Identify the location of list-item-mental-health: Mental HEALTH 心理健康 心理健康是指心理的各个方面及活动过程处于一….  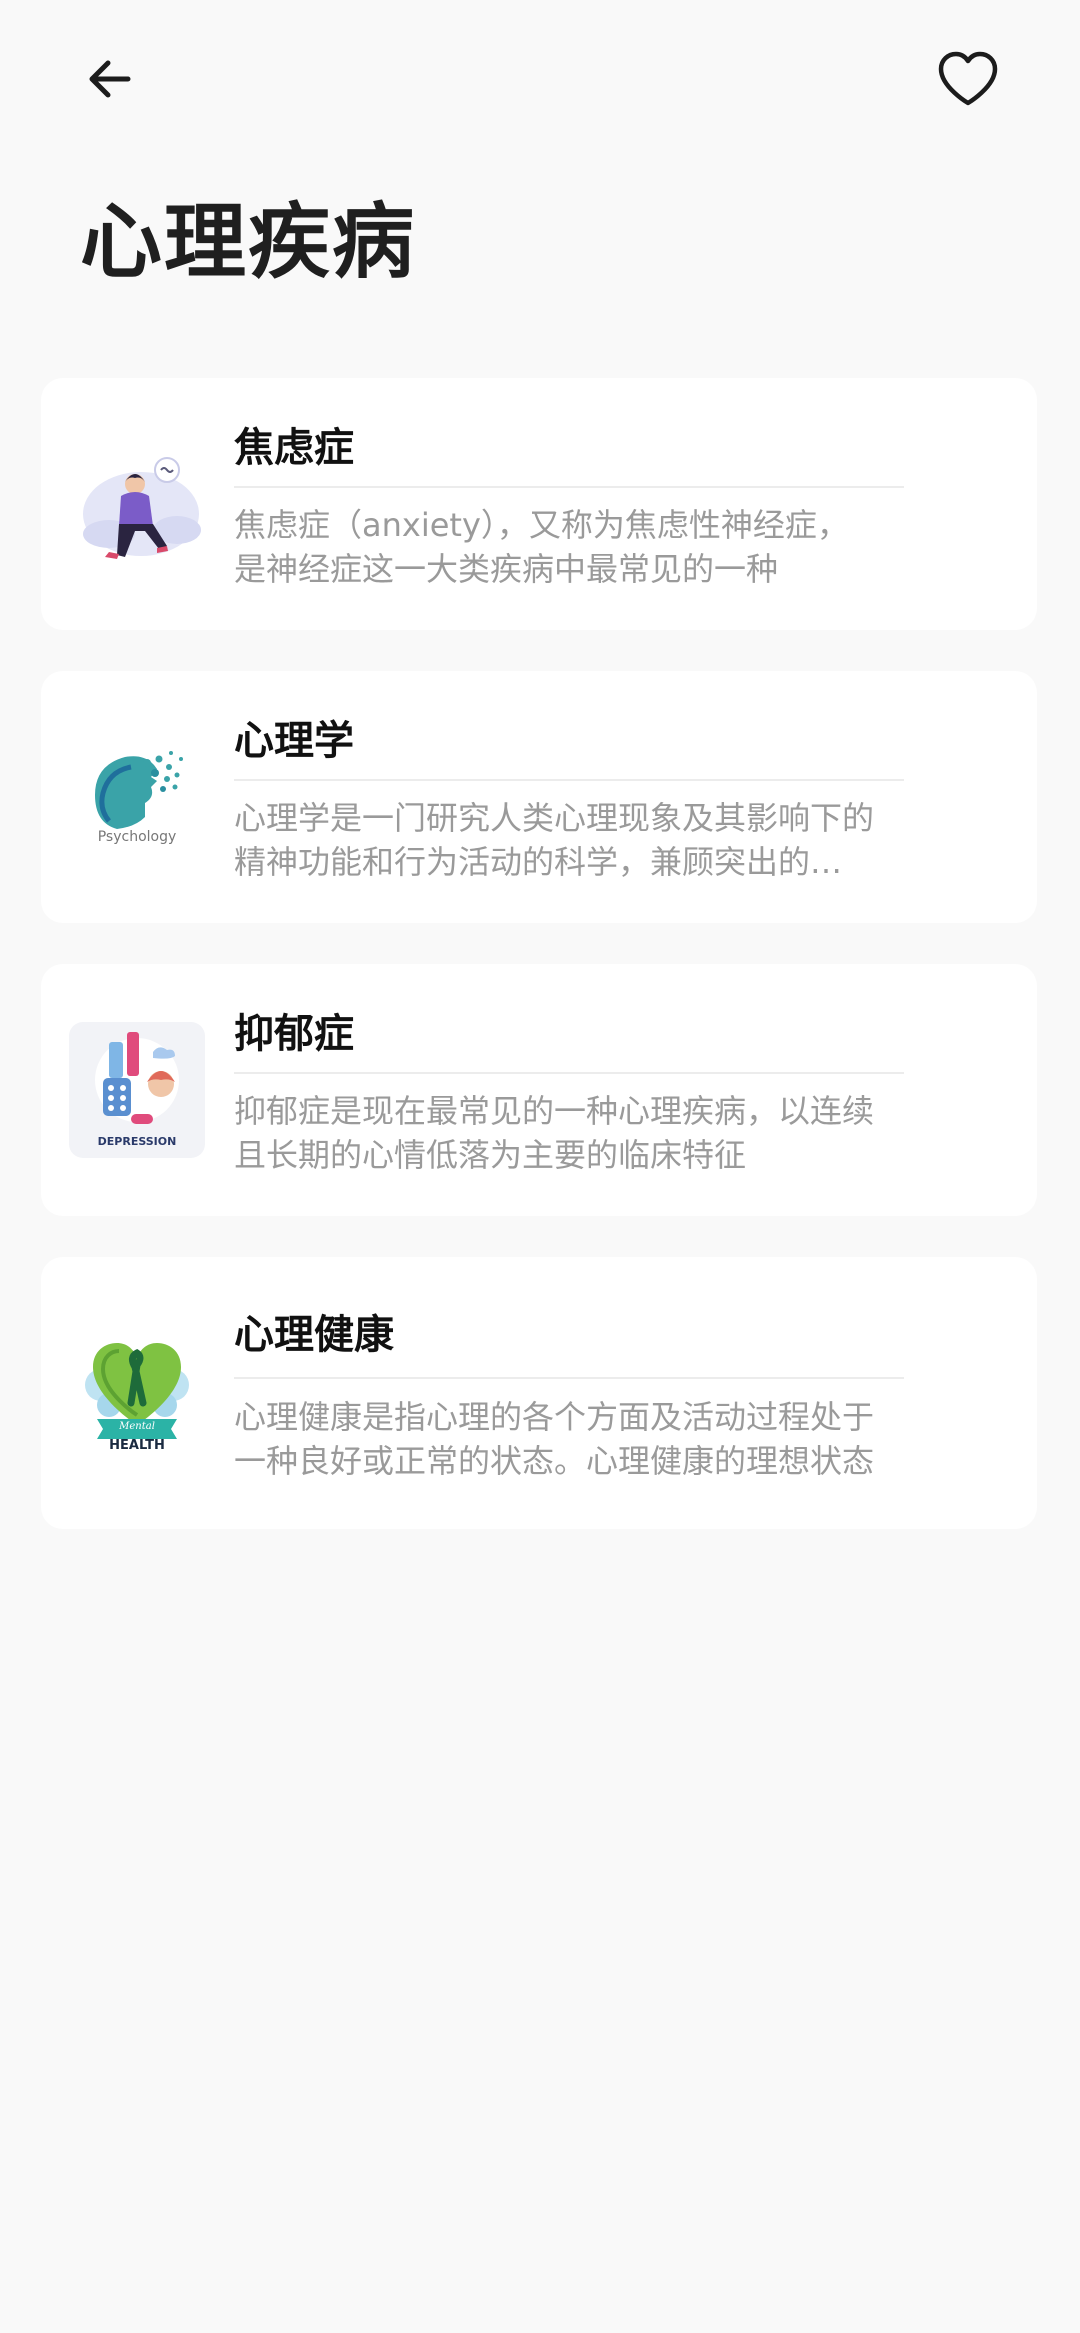
(539, 1393).